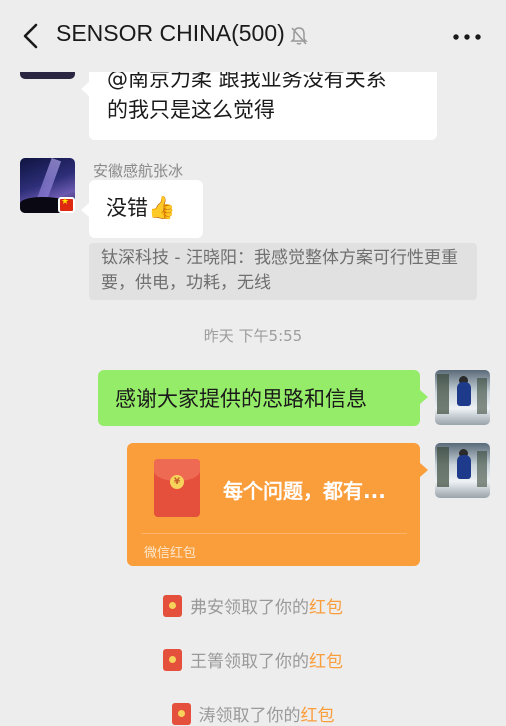 The width and height of the screenshot is (506, 726). Describe the element at coordinates (249, 716) in the screenshot. I see `notice-text: 涛领取了你的` at that location.